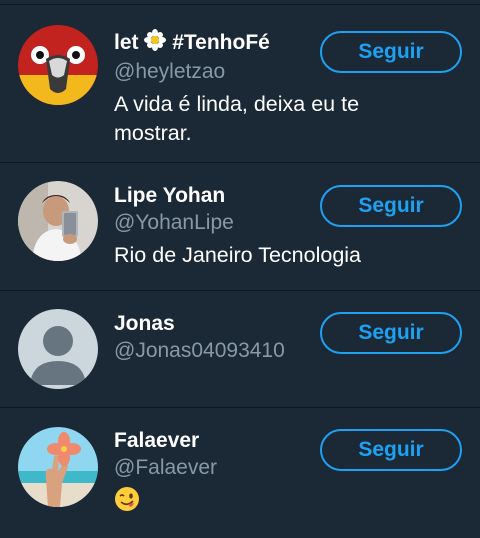 Image resolution: width=480 pixels, height=538 pixels. What do you see at coordinates (238, 255) in the screenshot?
I see `user-bio: Rio de Janeiro Tecnologia` at bounding box center [238, 255].